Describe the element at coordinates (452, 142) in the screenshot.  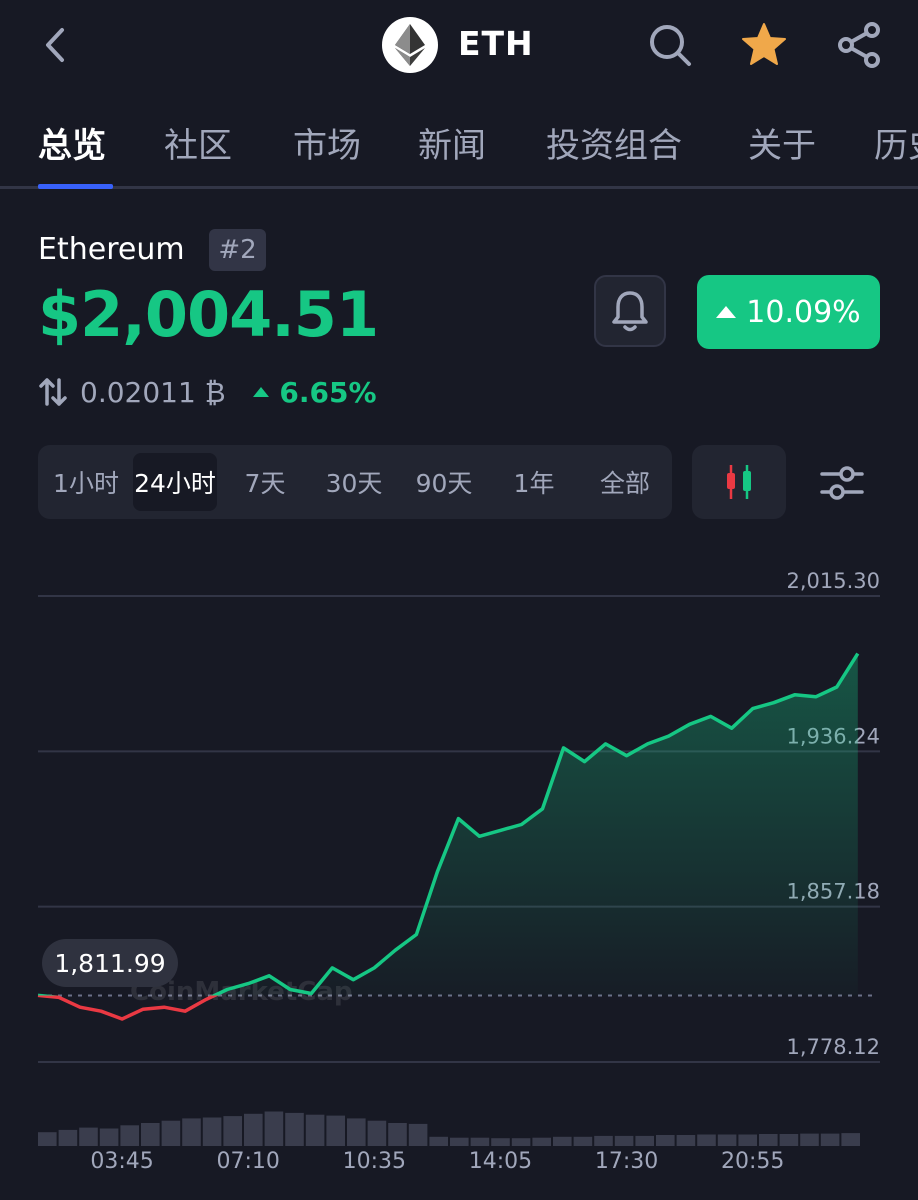
I see `tab-news: 新闻` at that location.